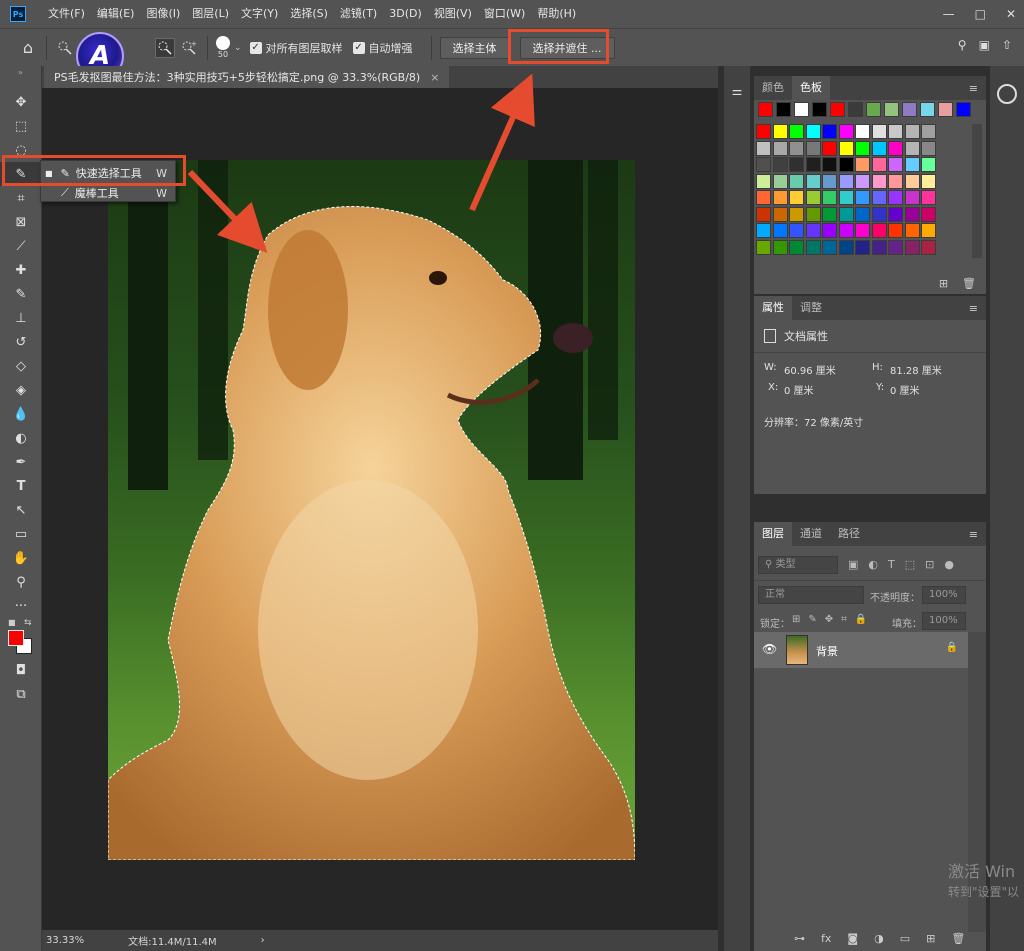 This screenshot has height=951, width=1024. What do you see at coordinates (870, 185) in the screenshot?
I see `swatch-grid` at bounding box center [870, 185].